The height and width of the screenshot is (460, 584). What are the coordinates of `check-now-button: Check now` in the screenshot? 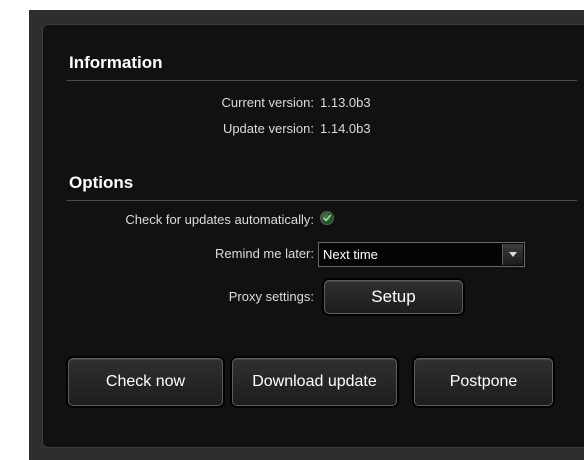 It's located at (145, 382).